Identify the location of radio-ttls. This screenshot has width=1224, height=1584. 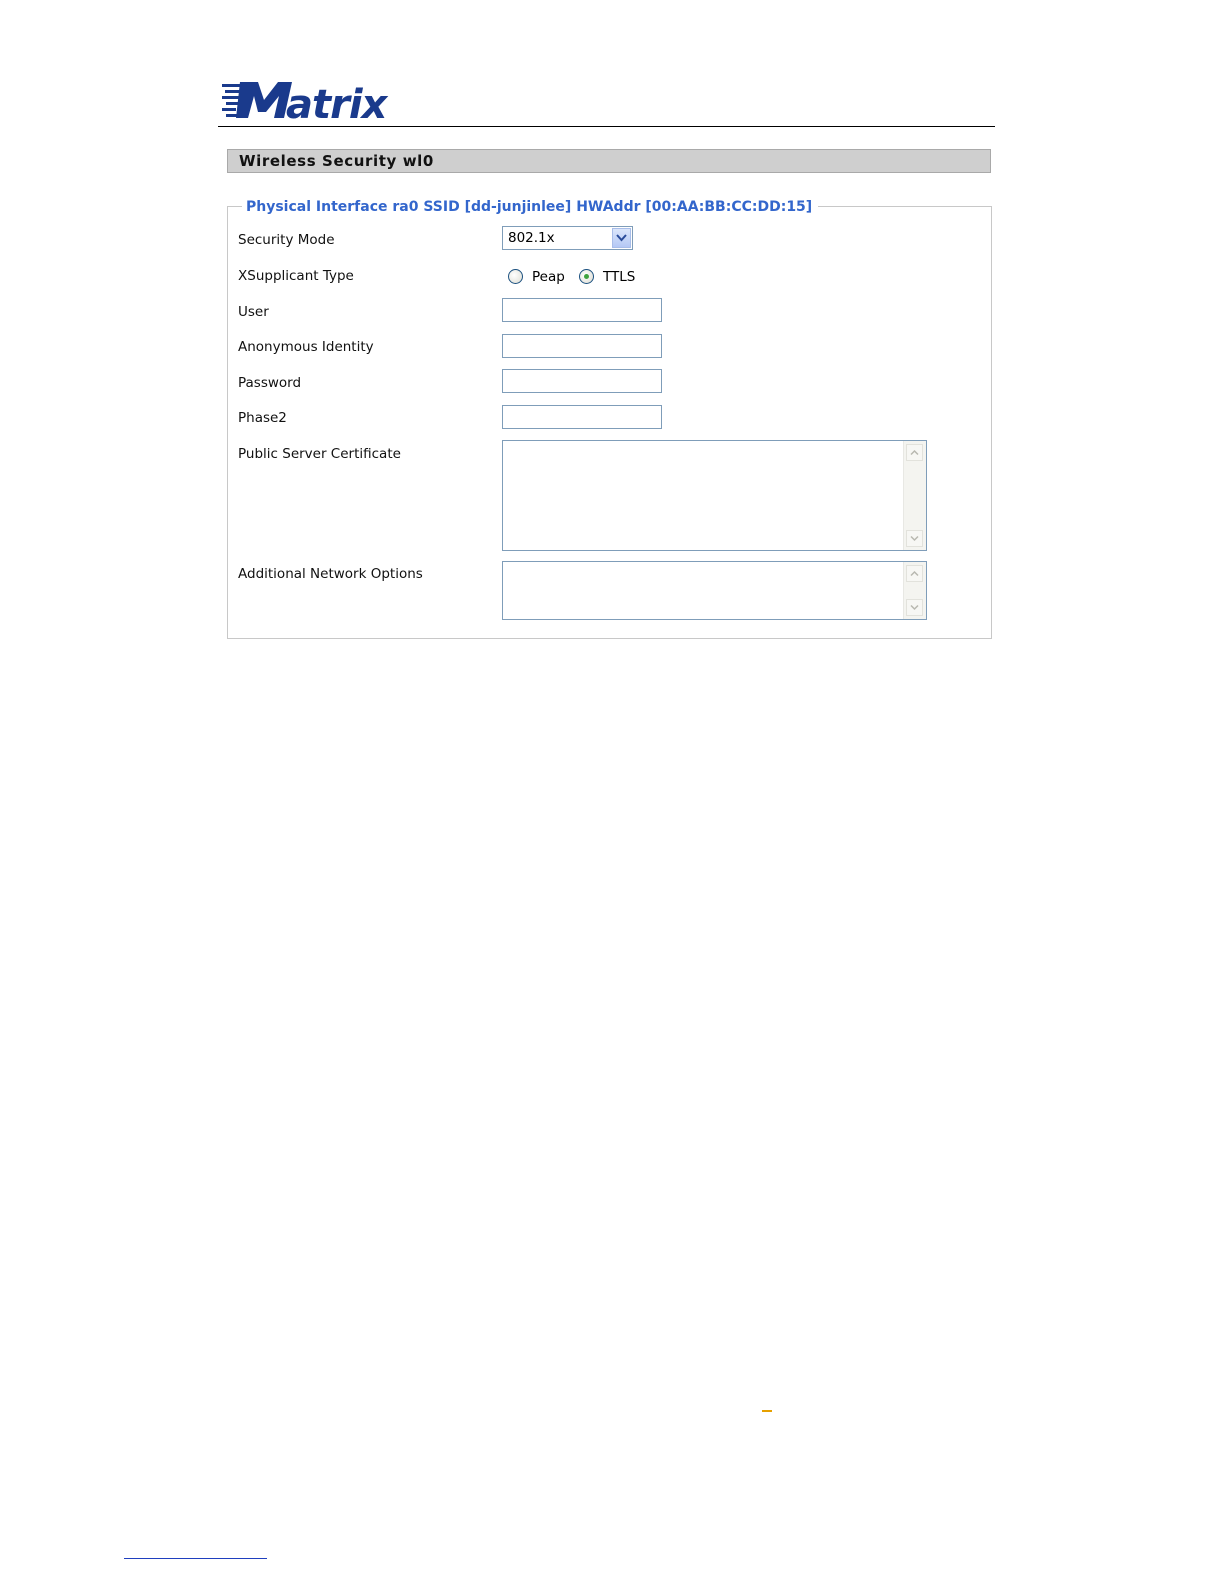
(586, 276).